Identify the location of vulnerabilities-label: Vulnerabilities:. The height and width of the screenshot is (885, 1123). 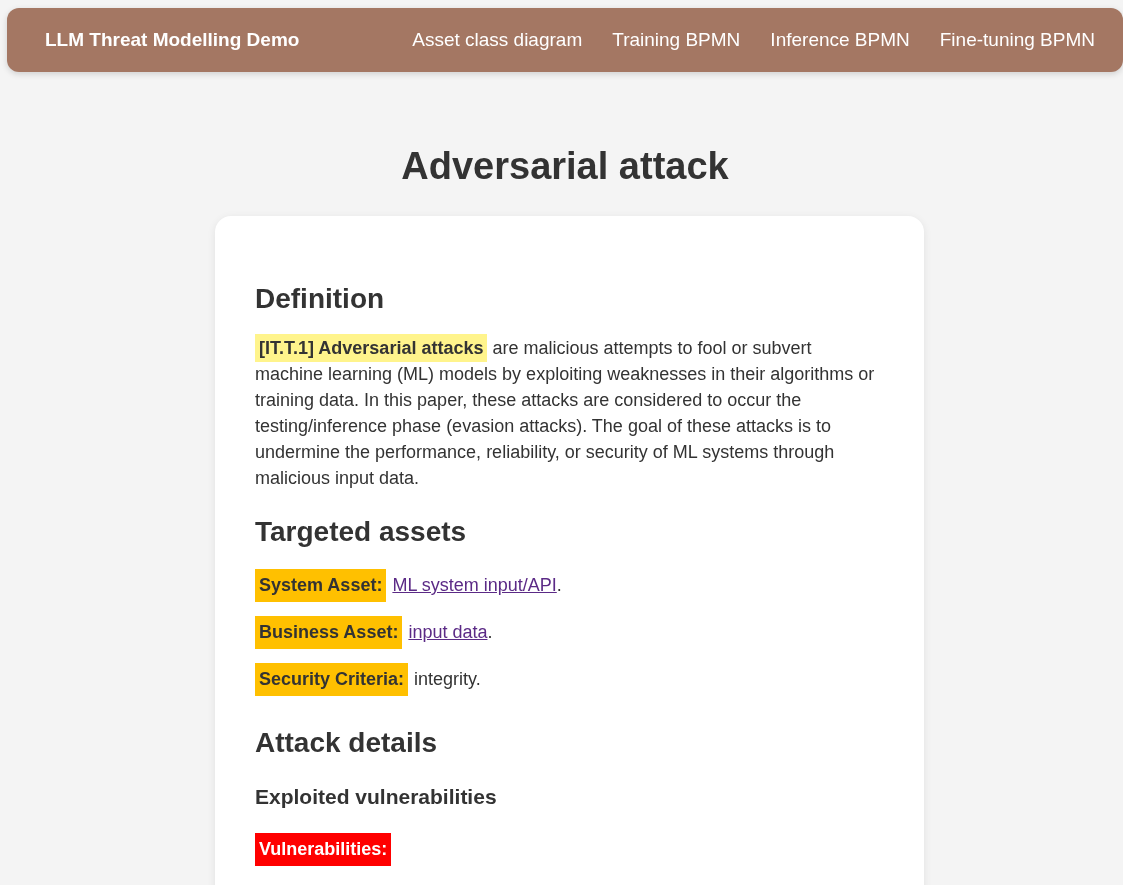
(323, 850).